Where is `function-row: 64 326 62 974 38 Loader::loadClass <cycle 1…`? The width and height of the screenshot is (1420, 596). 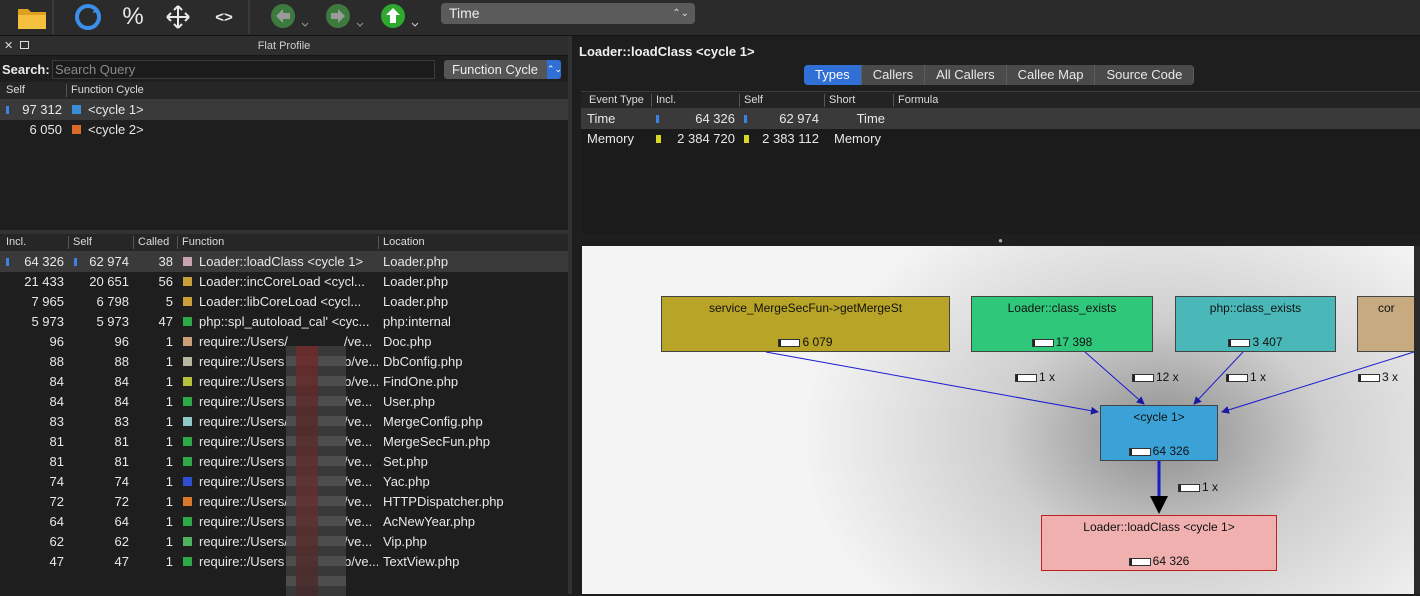 function-row: 64 326 62 974 38 Loader::loadClass <cycle 1… is located at coordinates (284, 262).